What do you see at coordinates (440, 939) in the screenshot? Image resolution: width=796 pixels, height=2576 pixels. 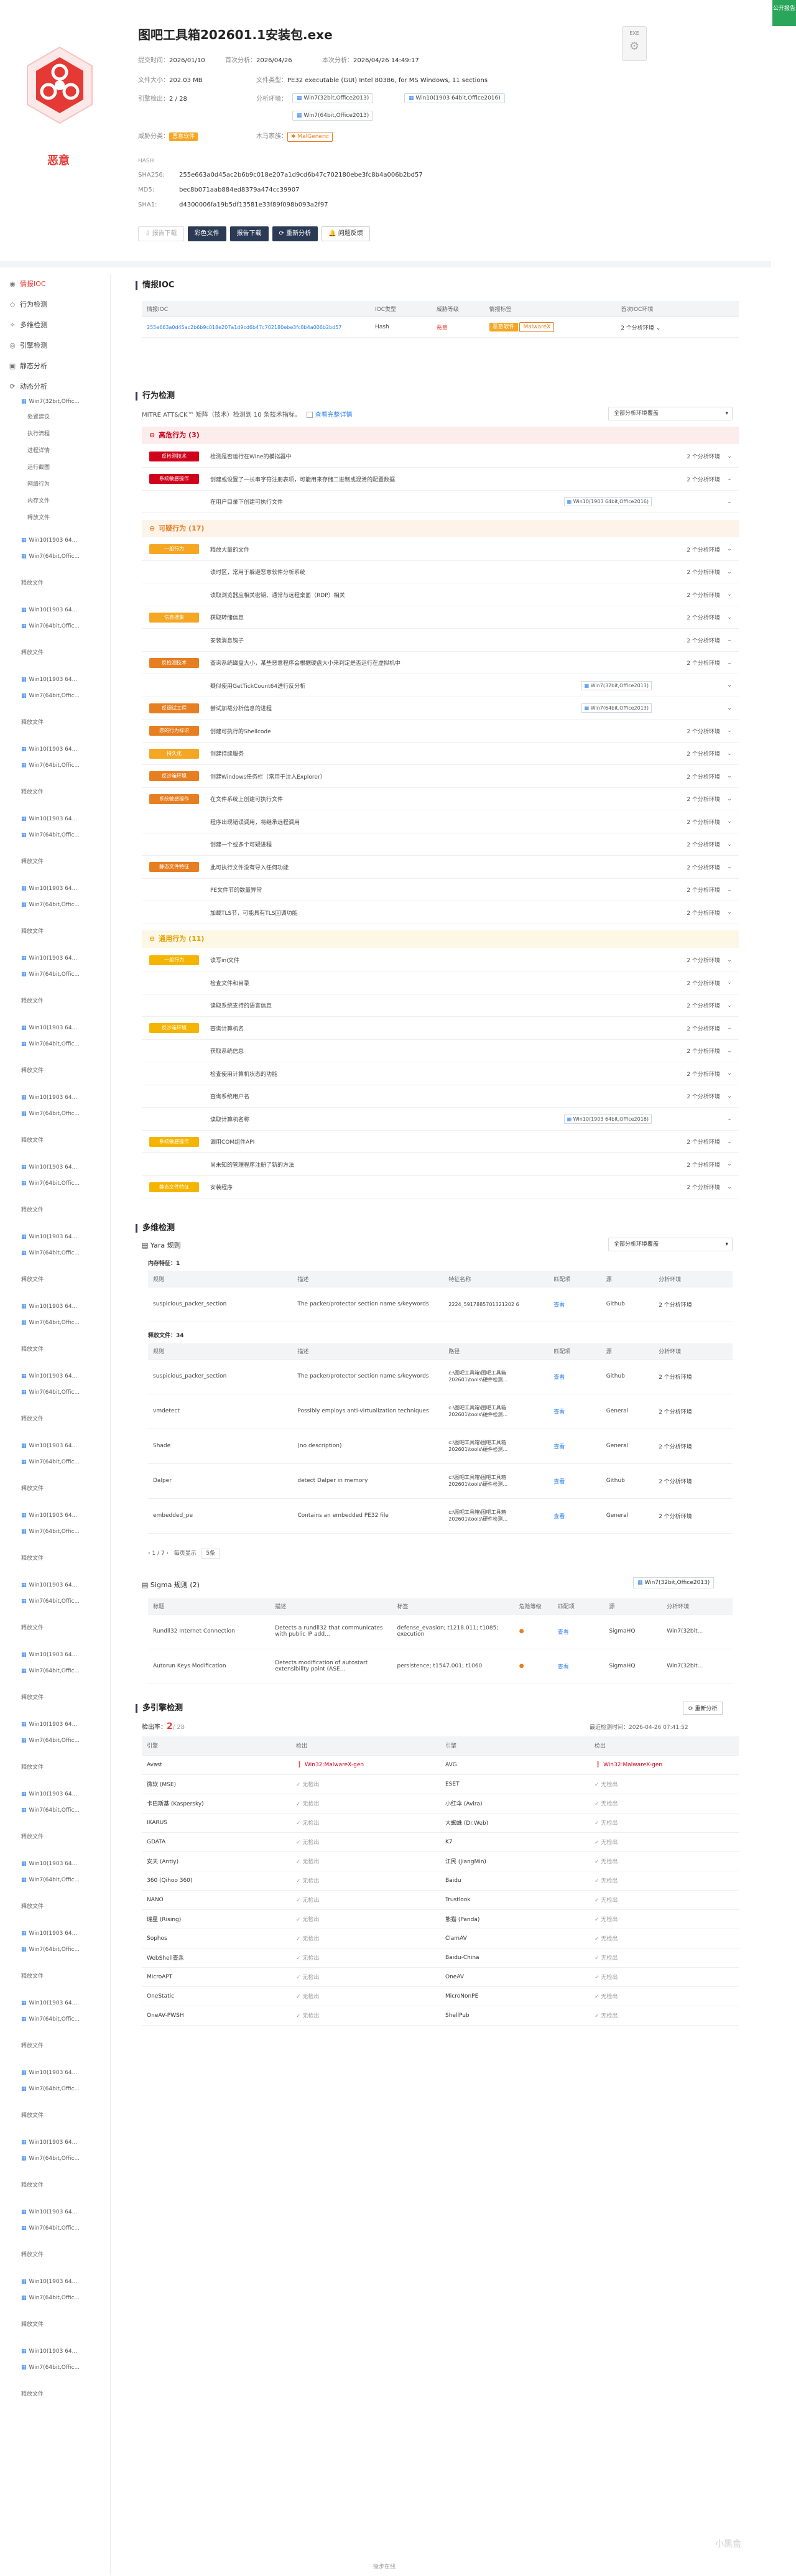 I see `behavior-group: ⊖ 通用行为 (11)` at bounding box center [440, 939].